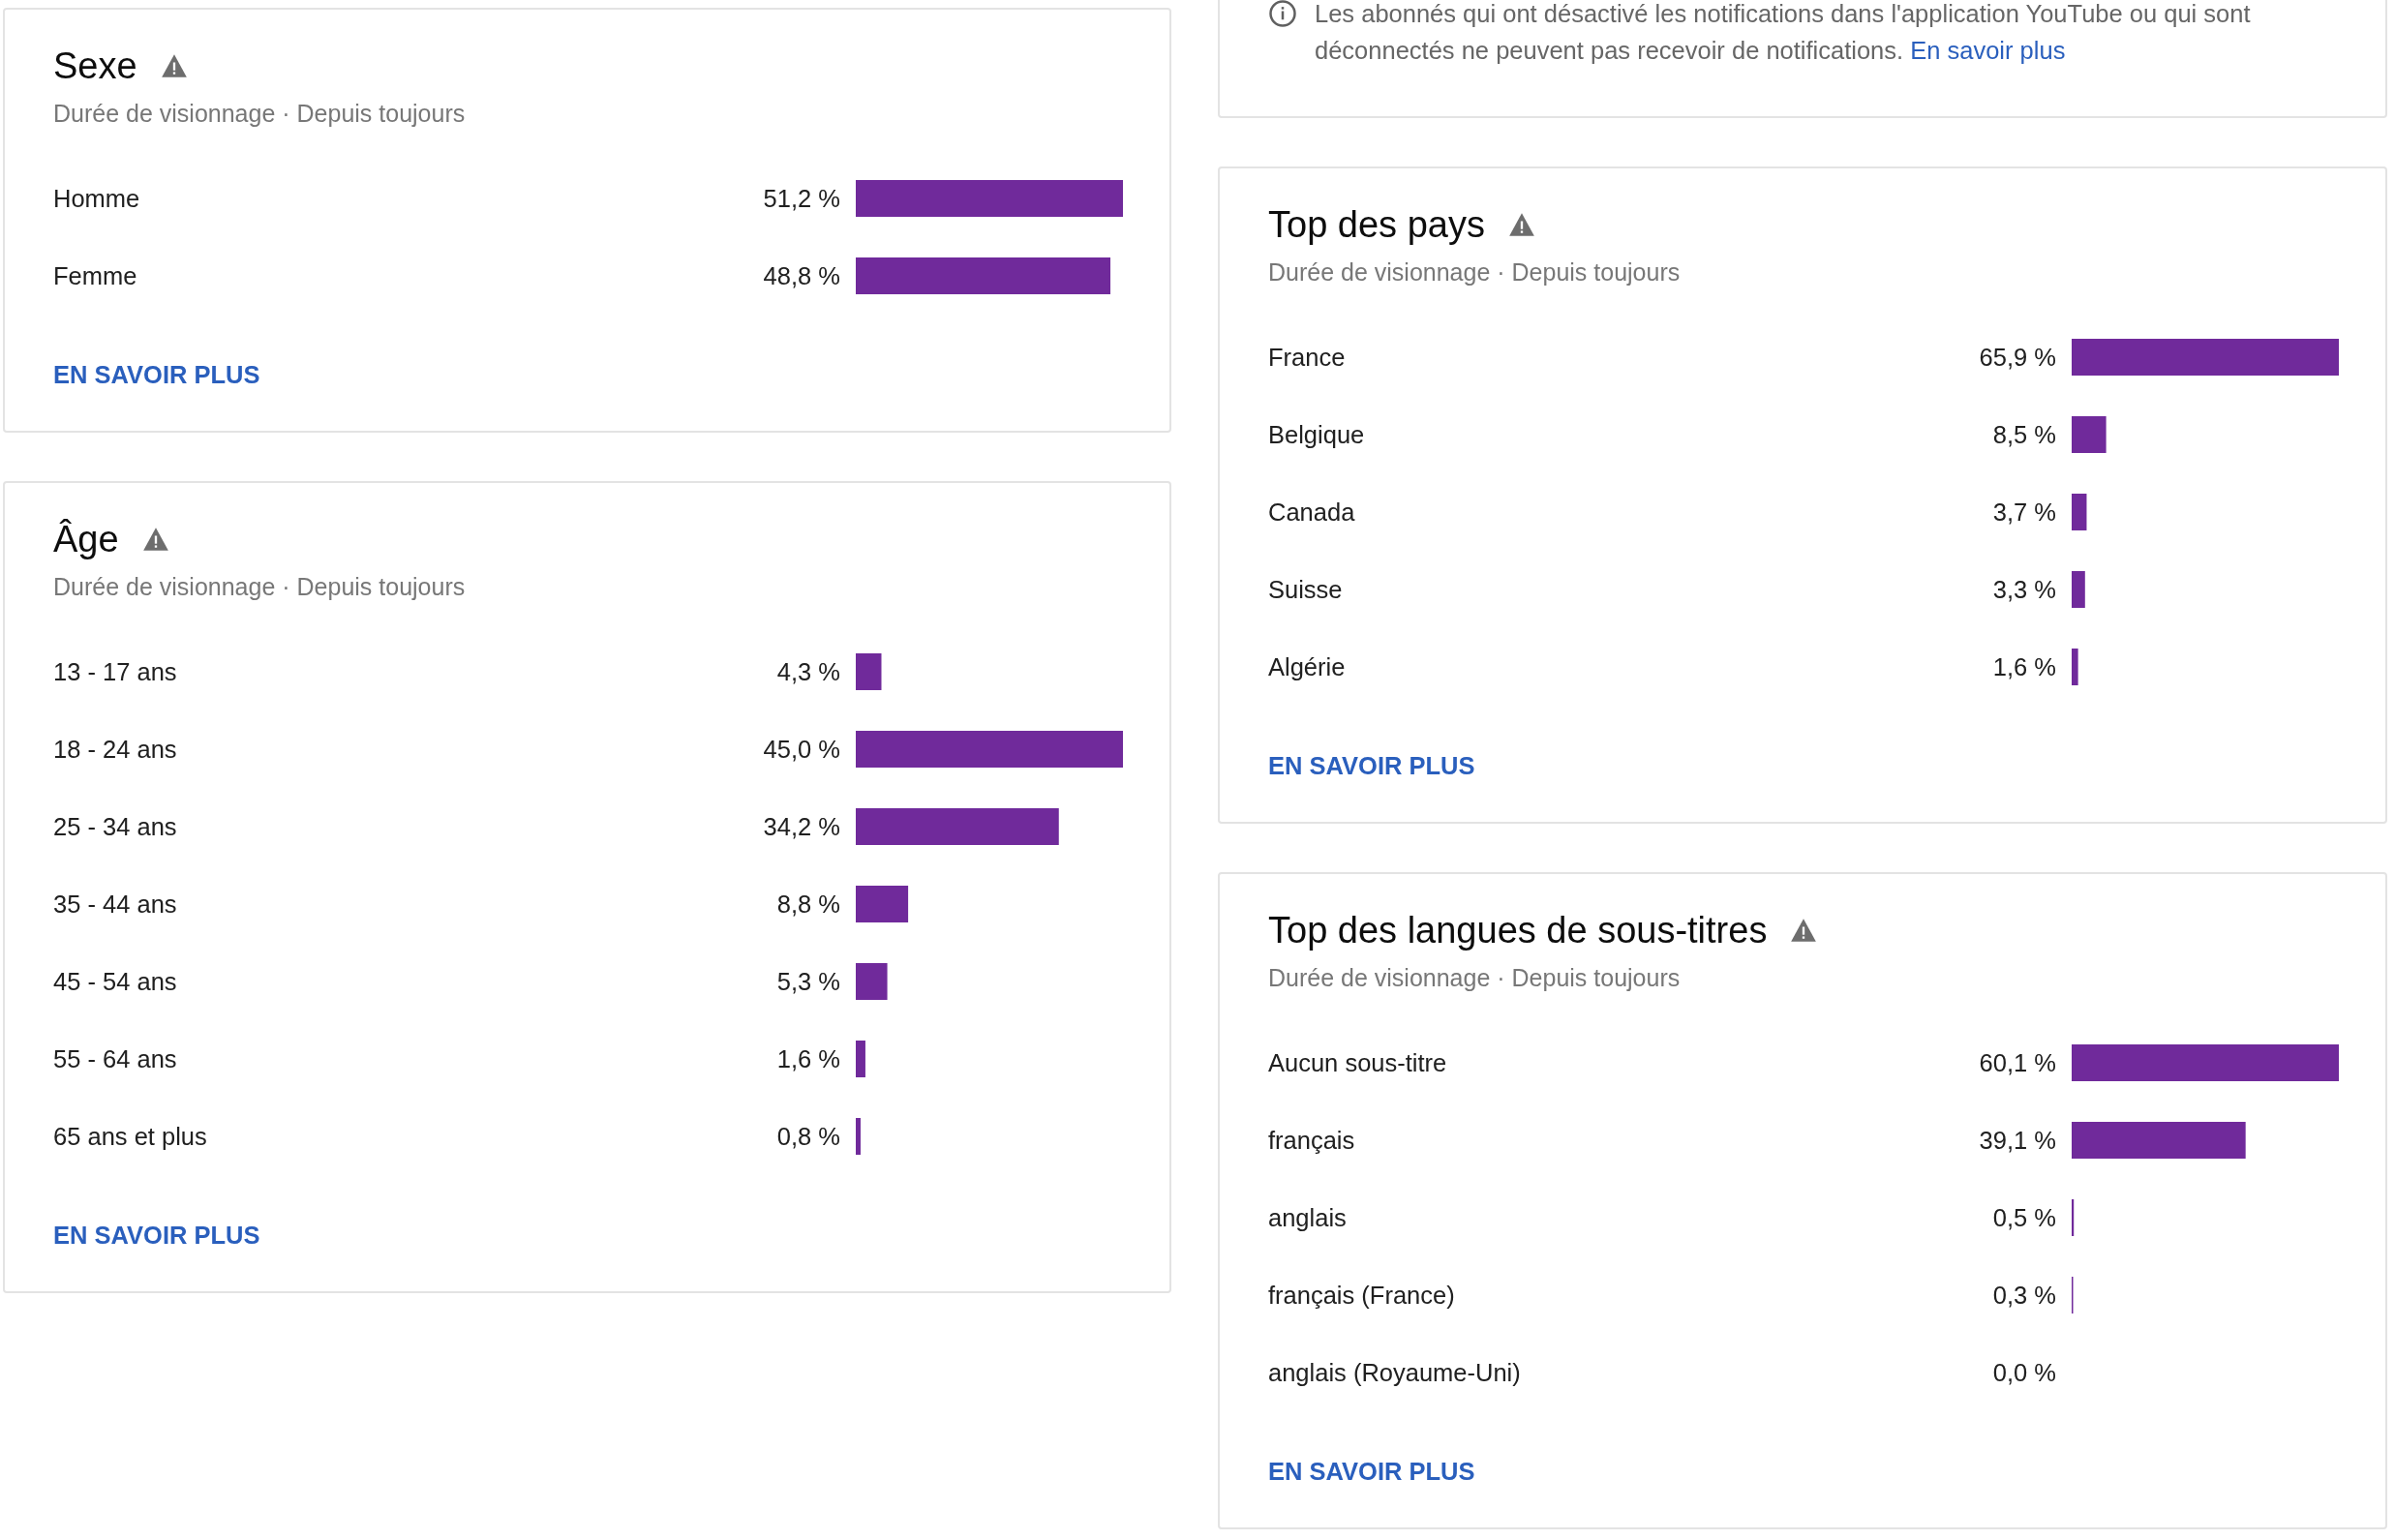 The image size is (2395, 1540). I want to click on learn-more-link: En savoir plus, so click(1988, 50).